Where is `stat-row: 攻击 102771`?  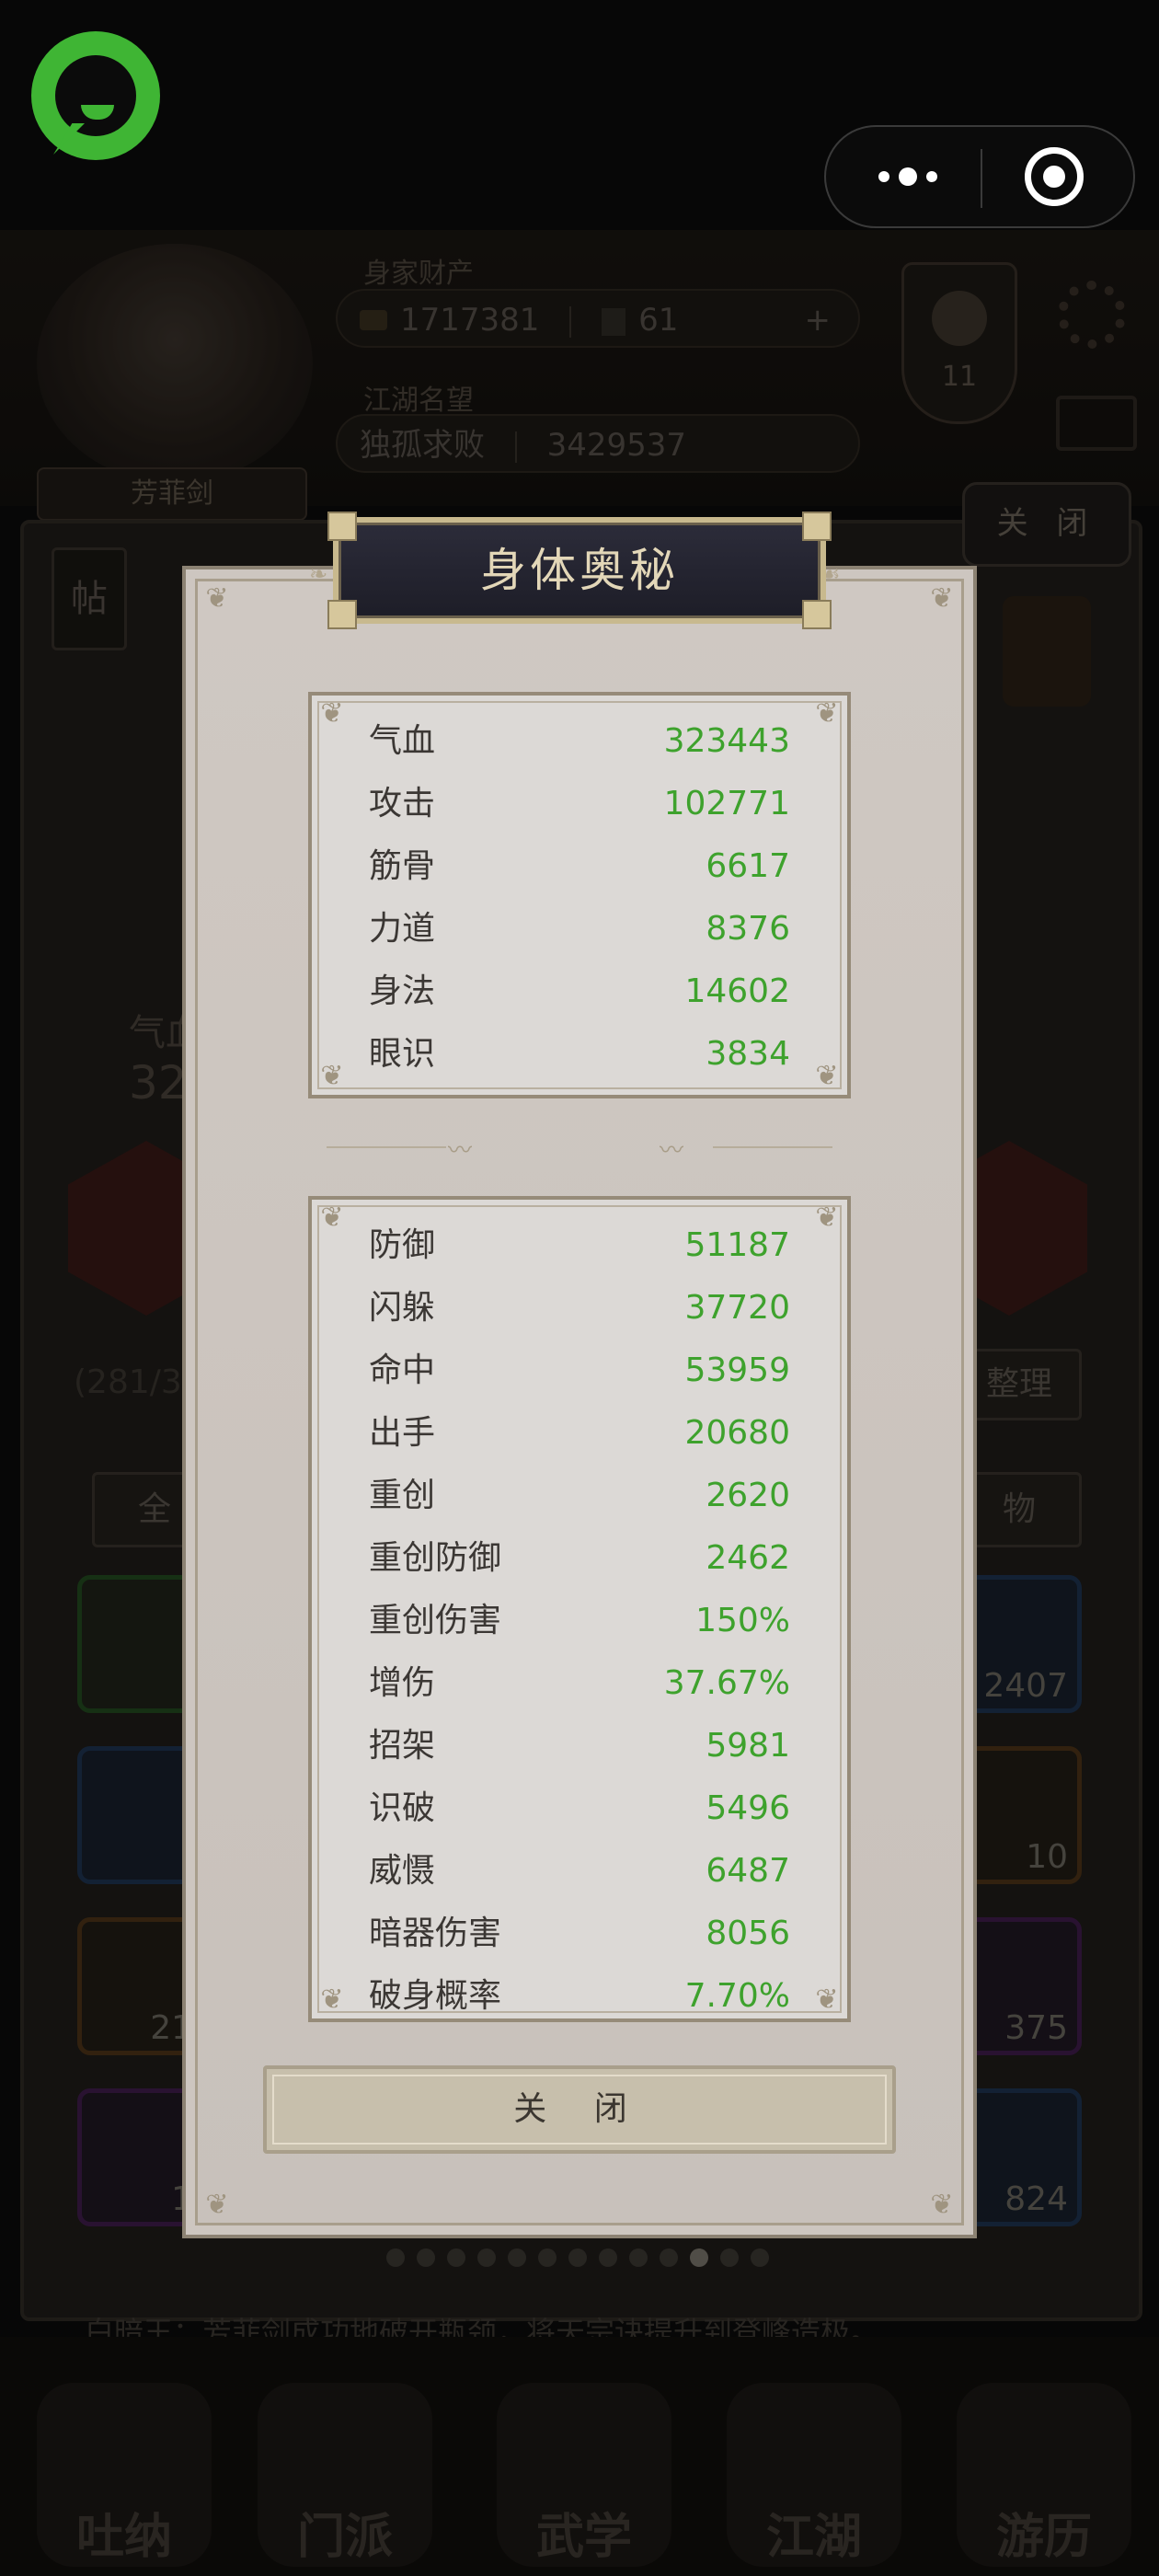
stat-row: 攻击 102771 is located at coordinates (579, 804).